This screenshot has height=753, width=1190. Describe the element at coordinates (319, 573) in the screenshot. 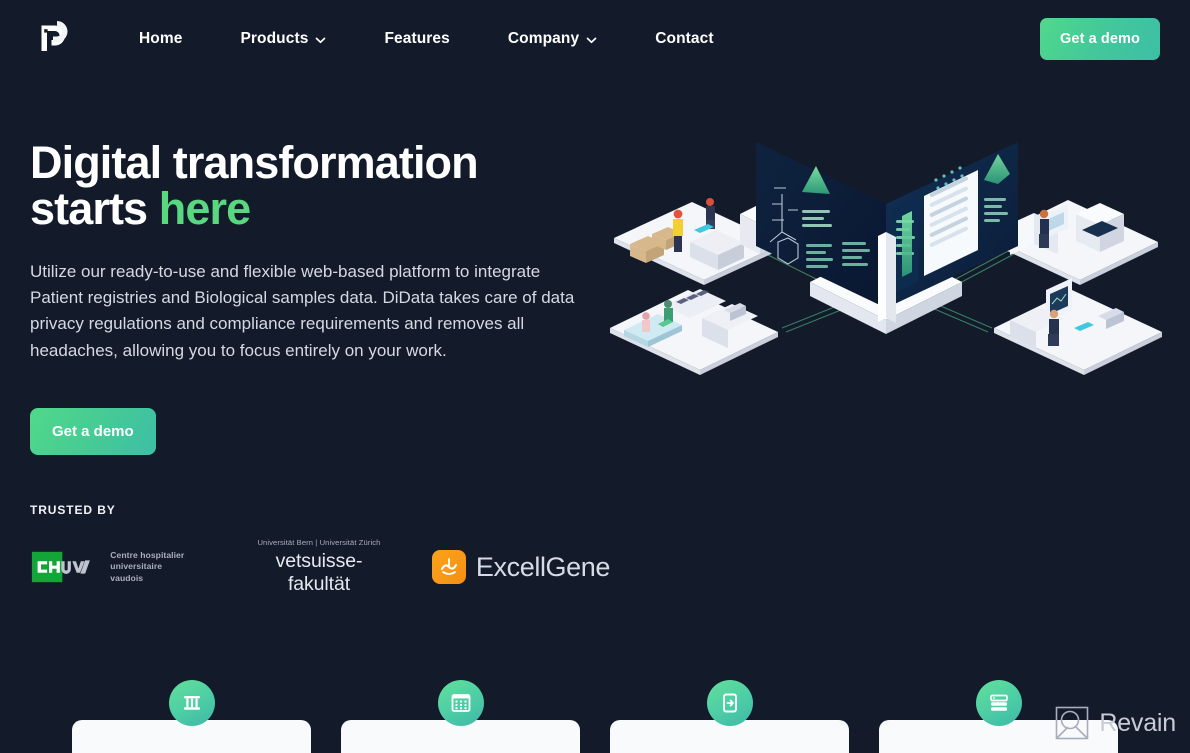

I see `vetsuisse-name: vetsuisse-fakultät` at that location.